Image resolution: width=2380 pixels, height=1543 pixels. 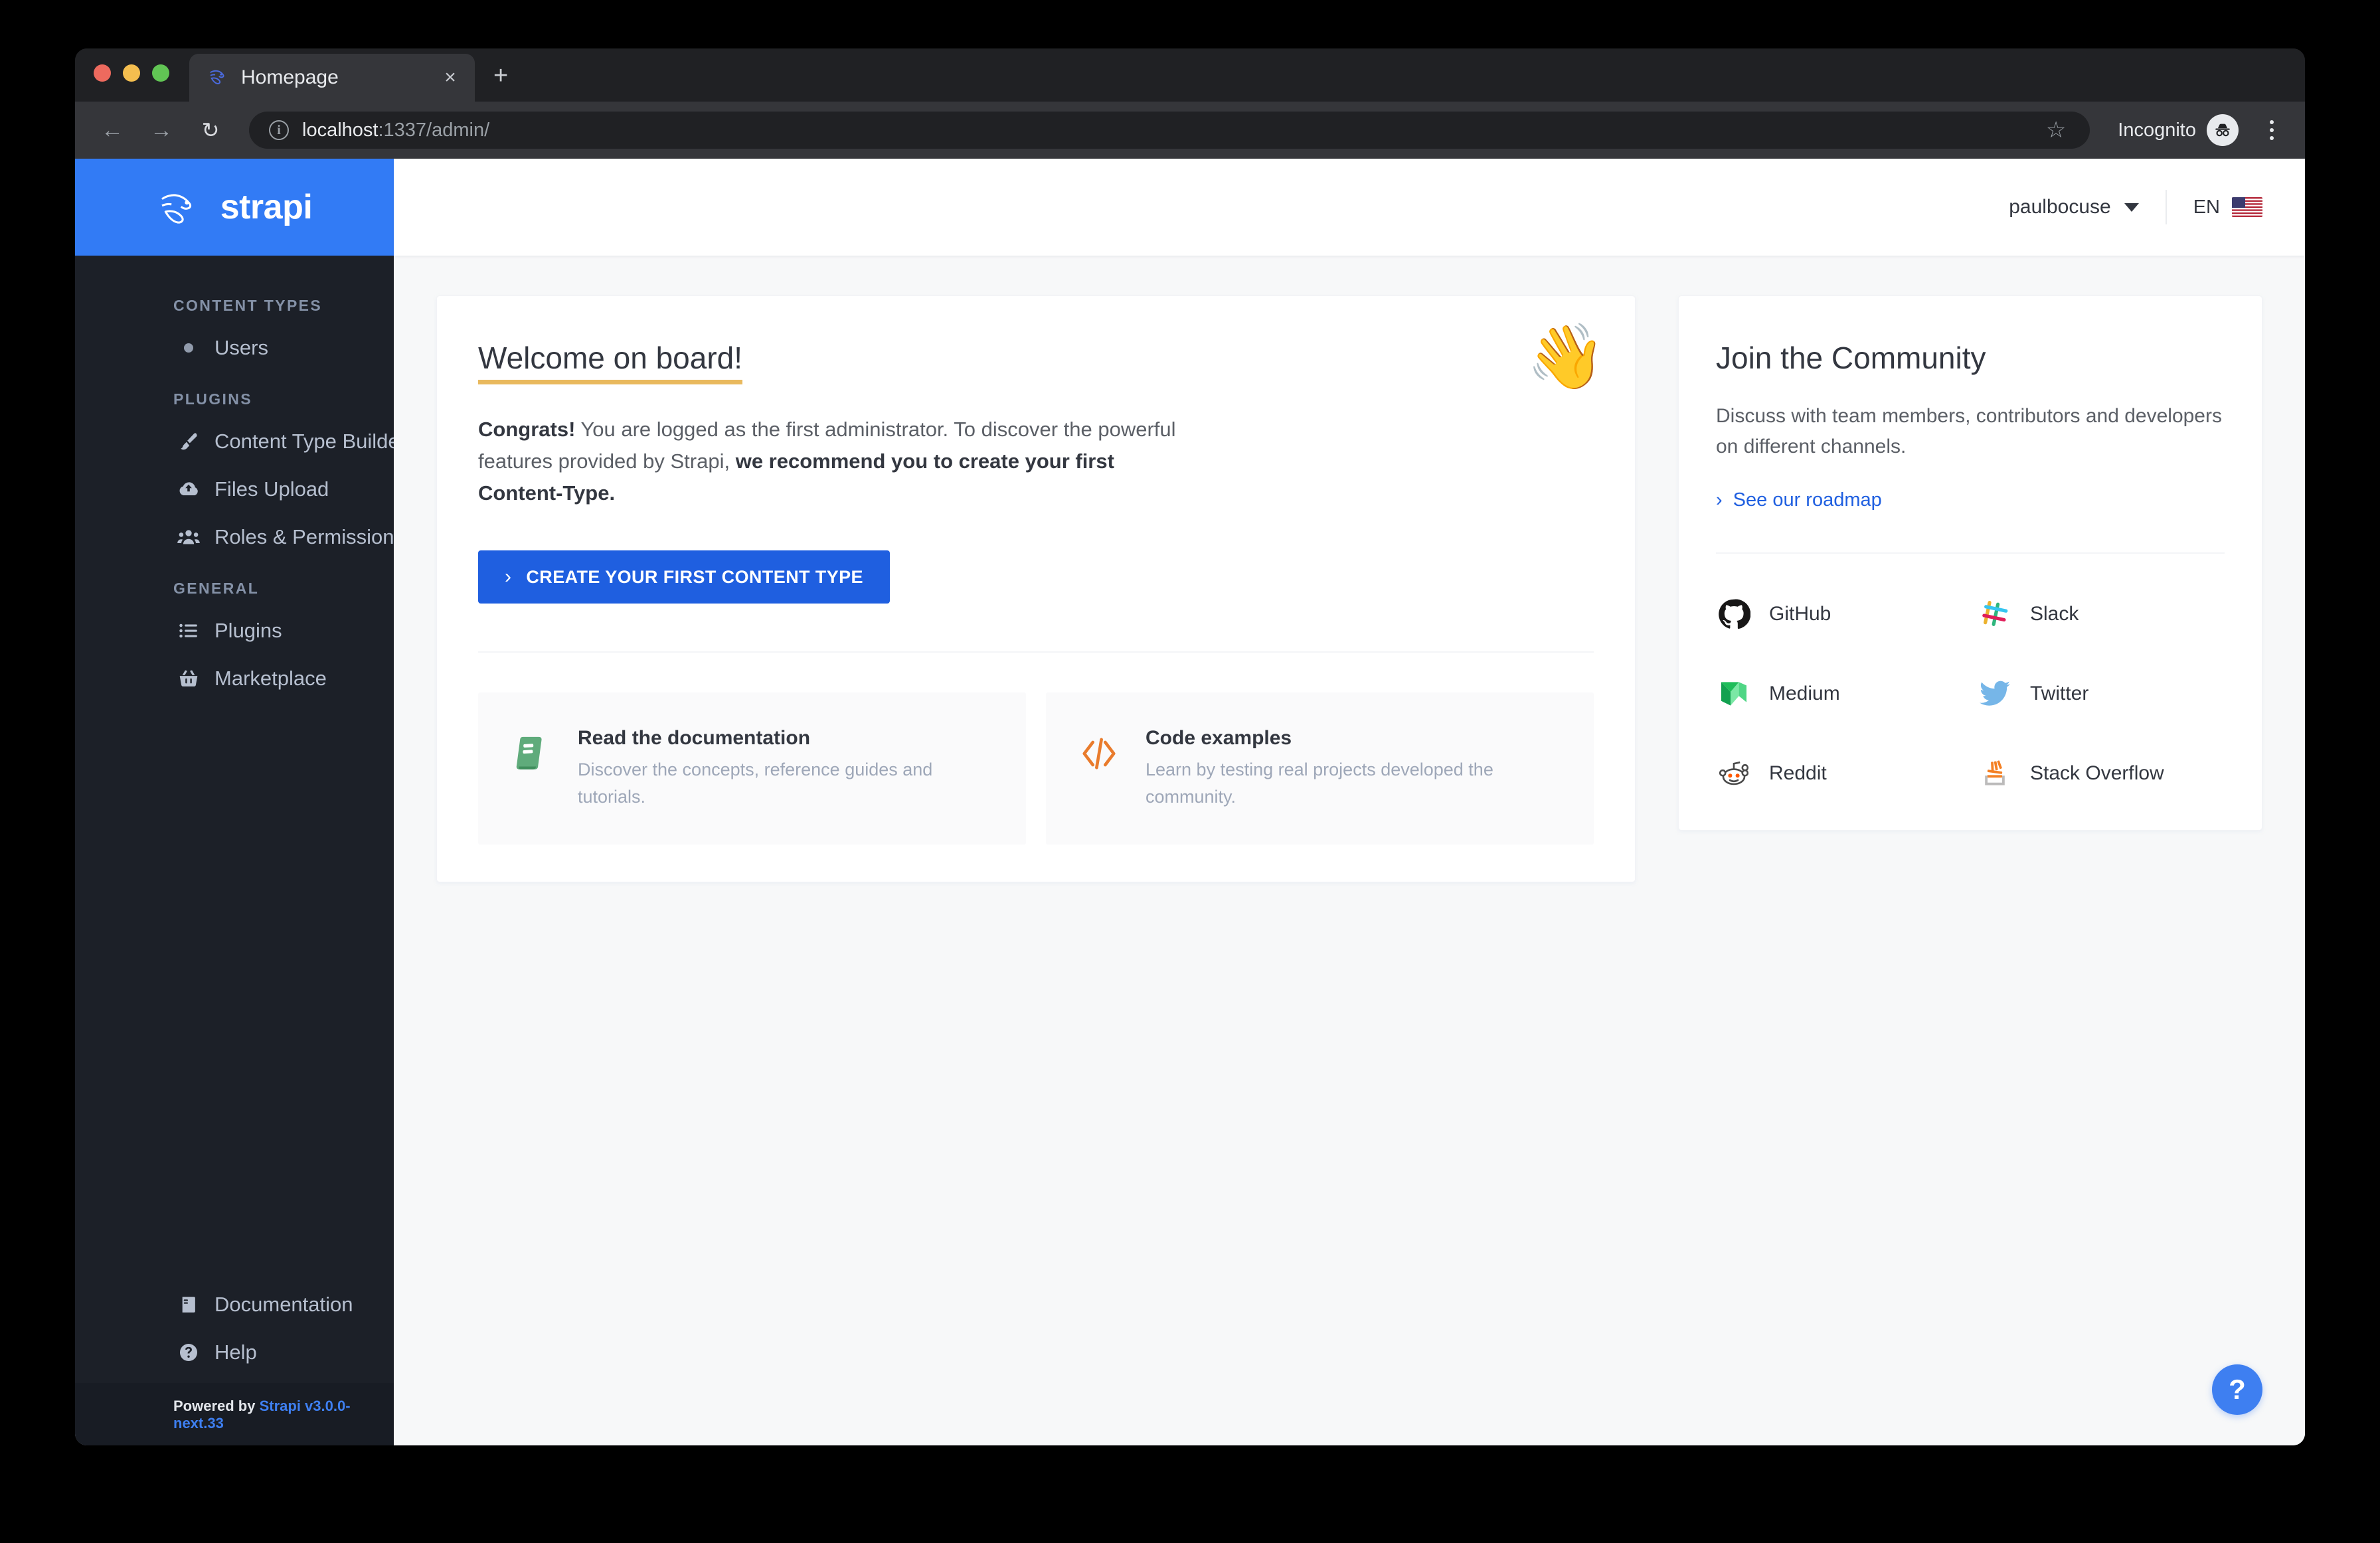 I want to click on community-link-github: GitHub, so click(x=1840, y=614).